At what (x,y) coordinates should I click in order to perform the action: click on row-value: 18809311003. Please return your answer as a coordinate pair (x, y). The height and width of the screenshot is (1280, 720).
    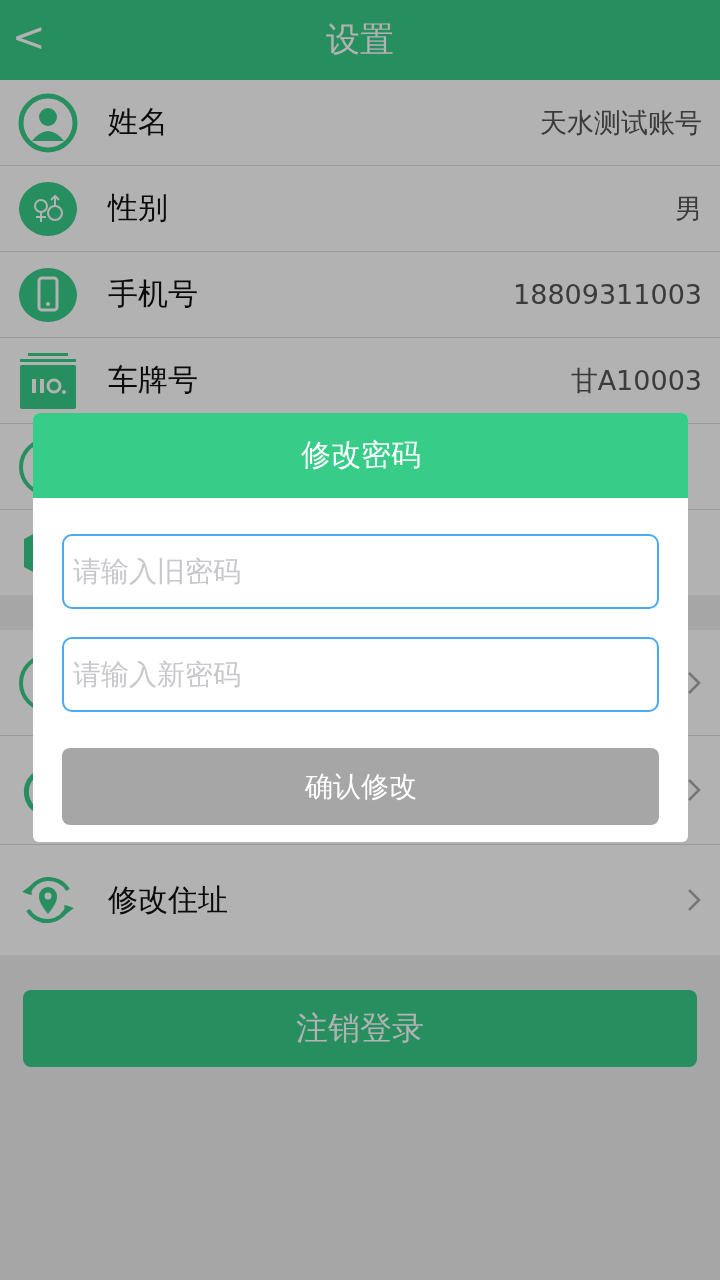
    Looking at the image, I should click on (607, 294).